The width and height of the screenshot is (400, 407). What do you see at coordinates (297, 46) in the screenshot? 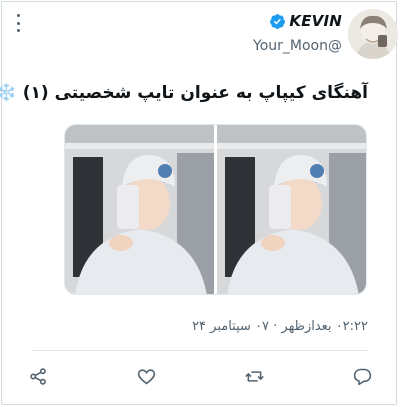
I see `user-handle: Your_Moon@` at bounding box center [297, 46].